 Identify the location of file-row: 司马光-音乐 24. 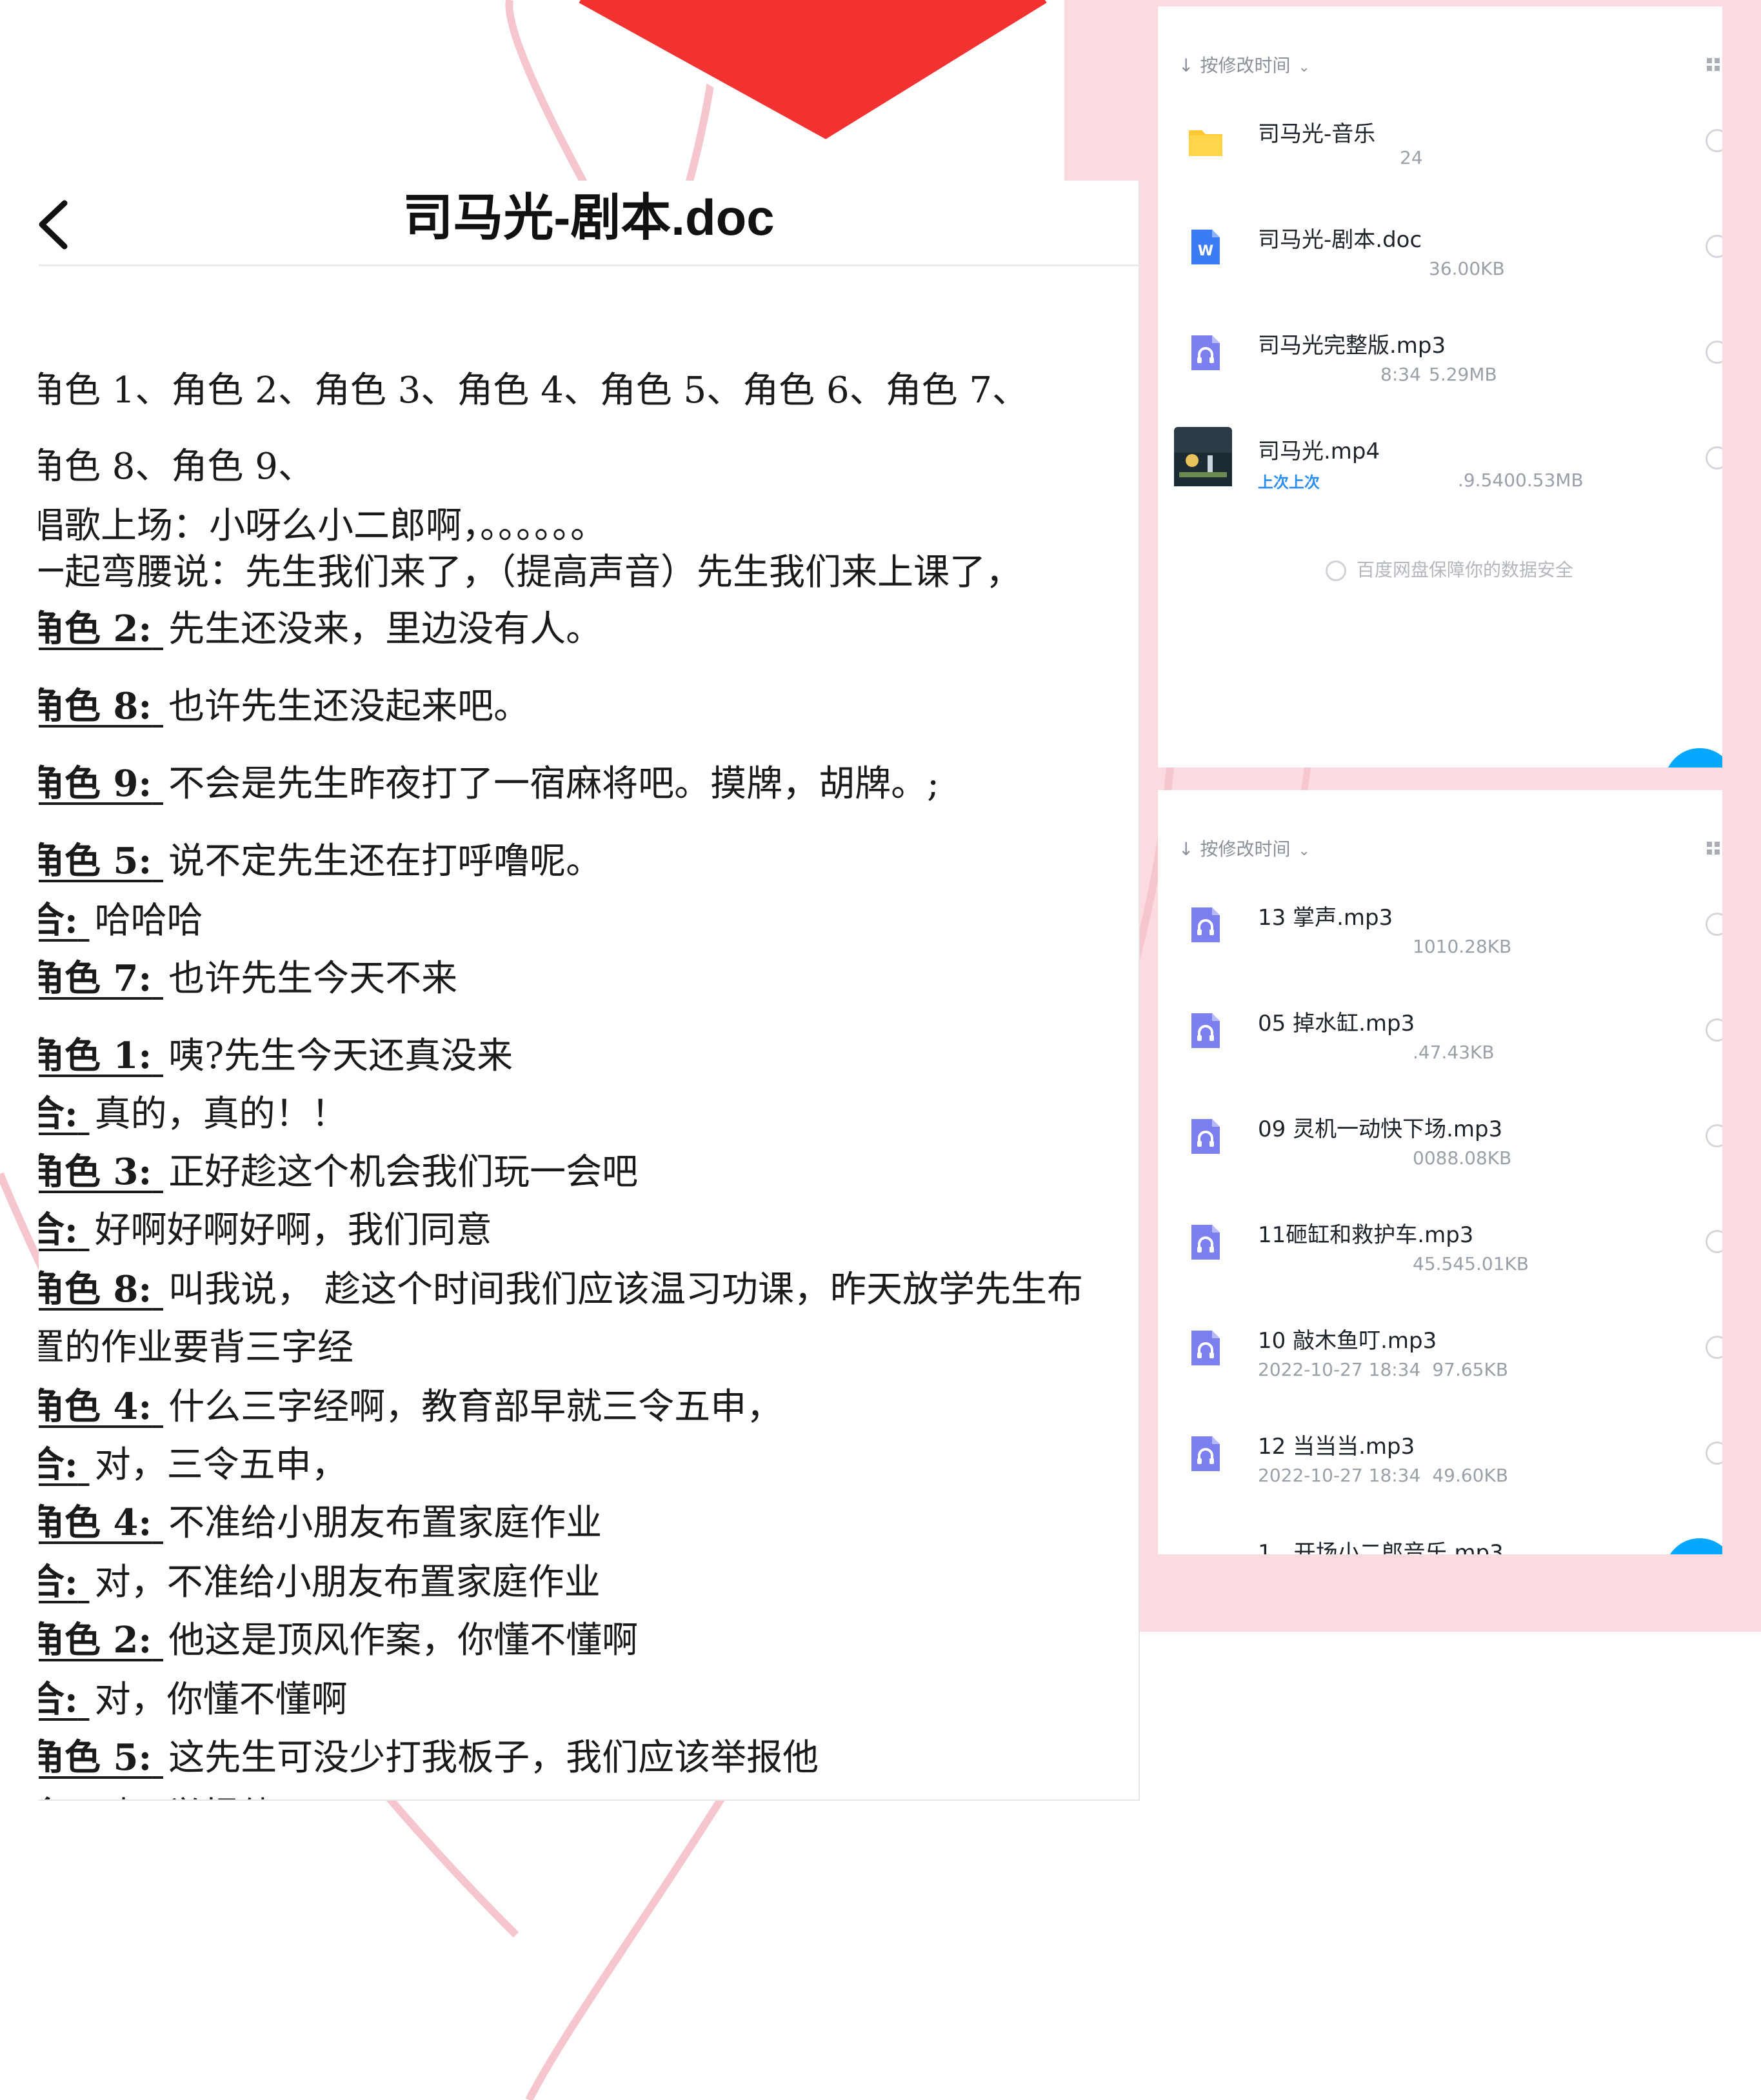
(1440, 156).